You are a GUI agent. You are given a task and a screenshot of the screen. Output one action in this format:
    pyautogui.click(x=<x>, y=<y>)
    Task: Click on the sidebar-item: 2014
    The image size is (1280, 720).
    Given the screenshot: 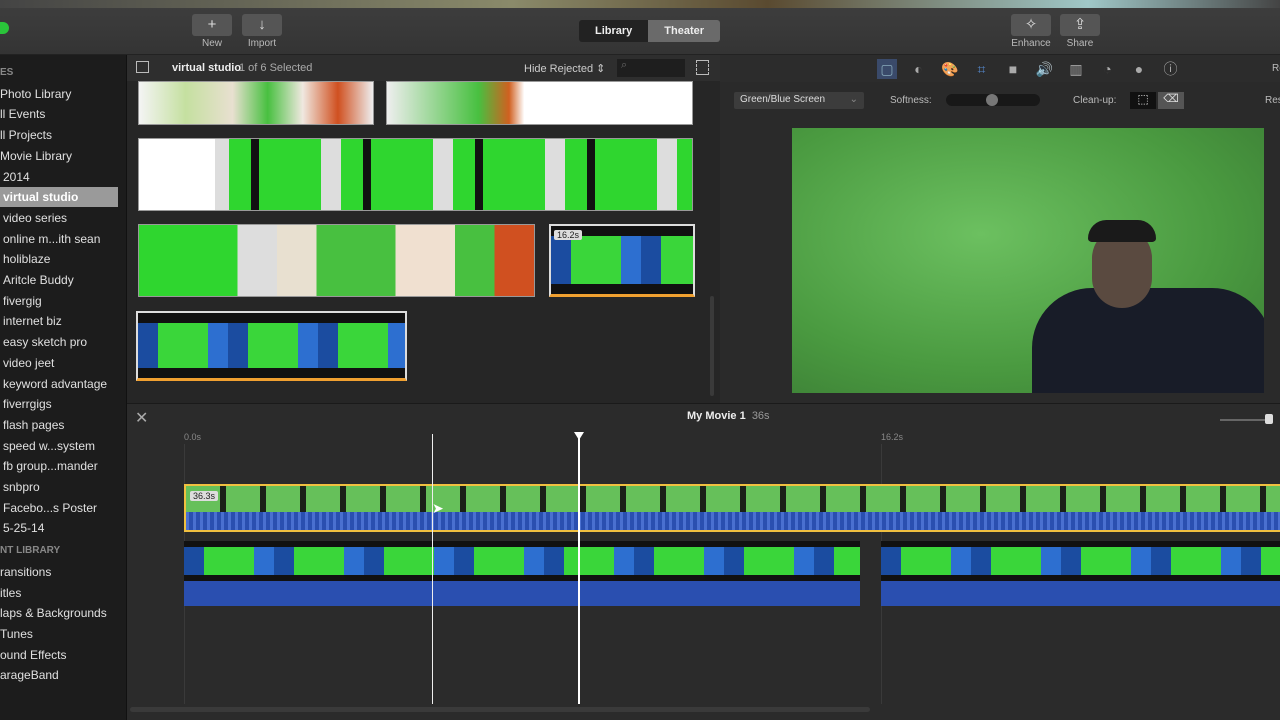 What is the action you would take?
    pyautogui.click(x=59, y=177)
    